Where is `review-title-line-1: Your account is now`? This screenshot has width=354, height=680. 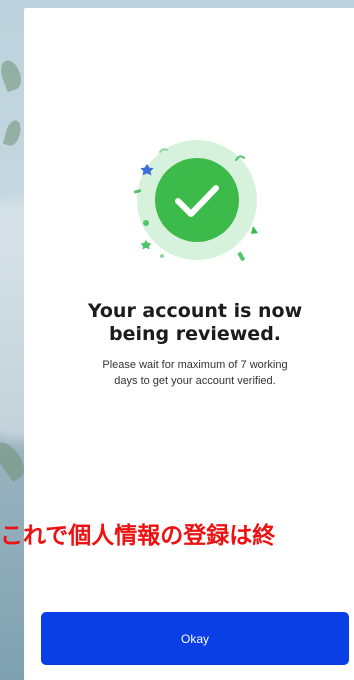
review-title-line-1: Your account is now is located at coordinates (195, 311).